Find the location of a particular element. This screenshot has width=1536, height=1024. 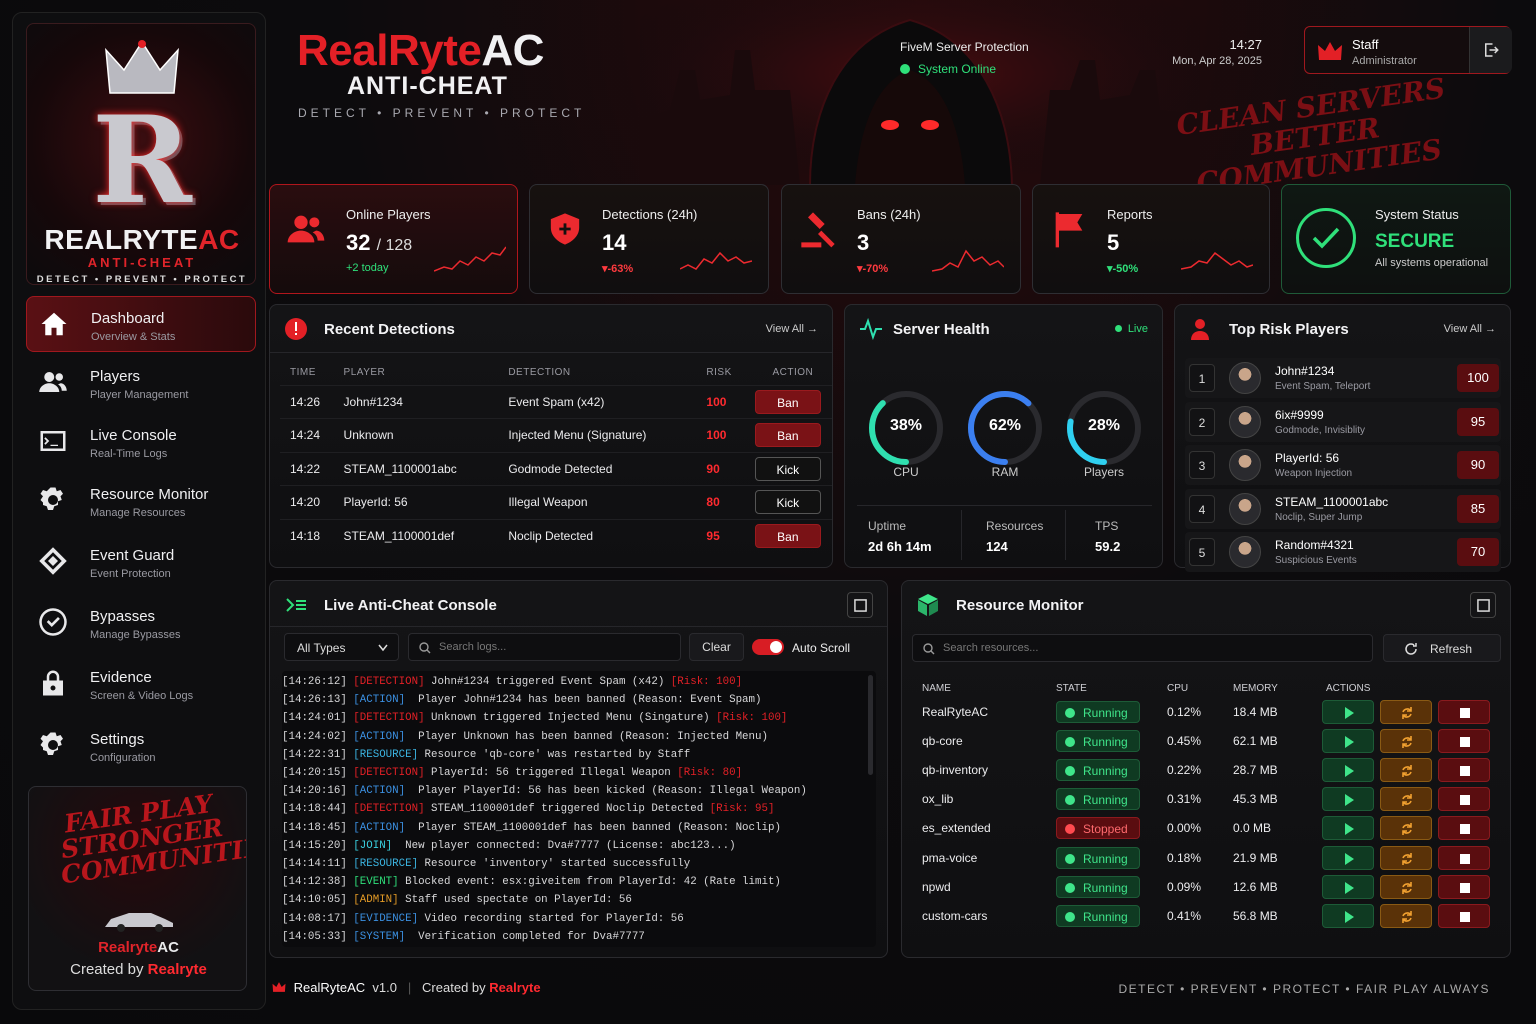

risk-player-row: 5 Random#4321 Suspicious Events 70 is located at coordinates (1343, 552).